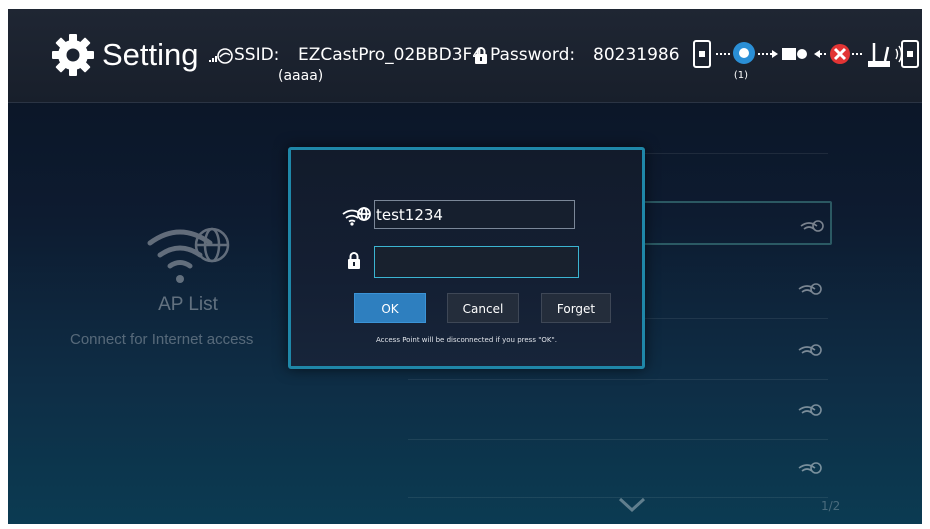 The width and height of the screenshot is (930, 529). Describe the element at coordinates (632, 505) in the screenshot. I see `chevron-down-icon` at that location.